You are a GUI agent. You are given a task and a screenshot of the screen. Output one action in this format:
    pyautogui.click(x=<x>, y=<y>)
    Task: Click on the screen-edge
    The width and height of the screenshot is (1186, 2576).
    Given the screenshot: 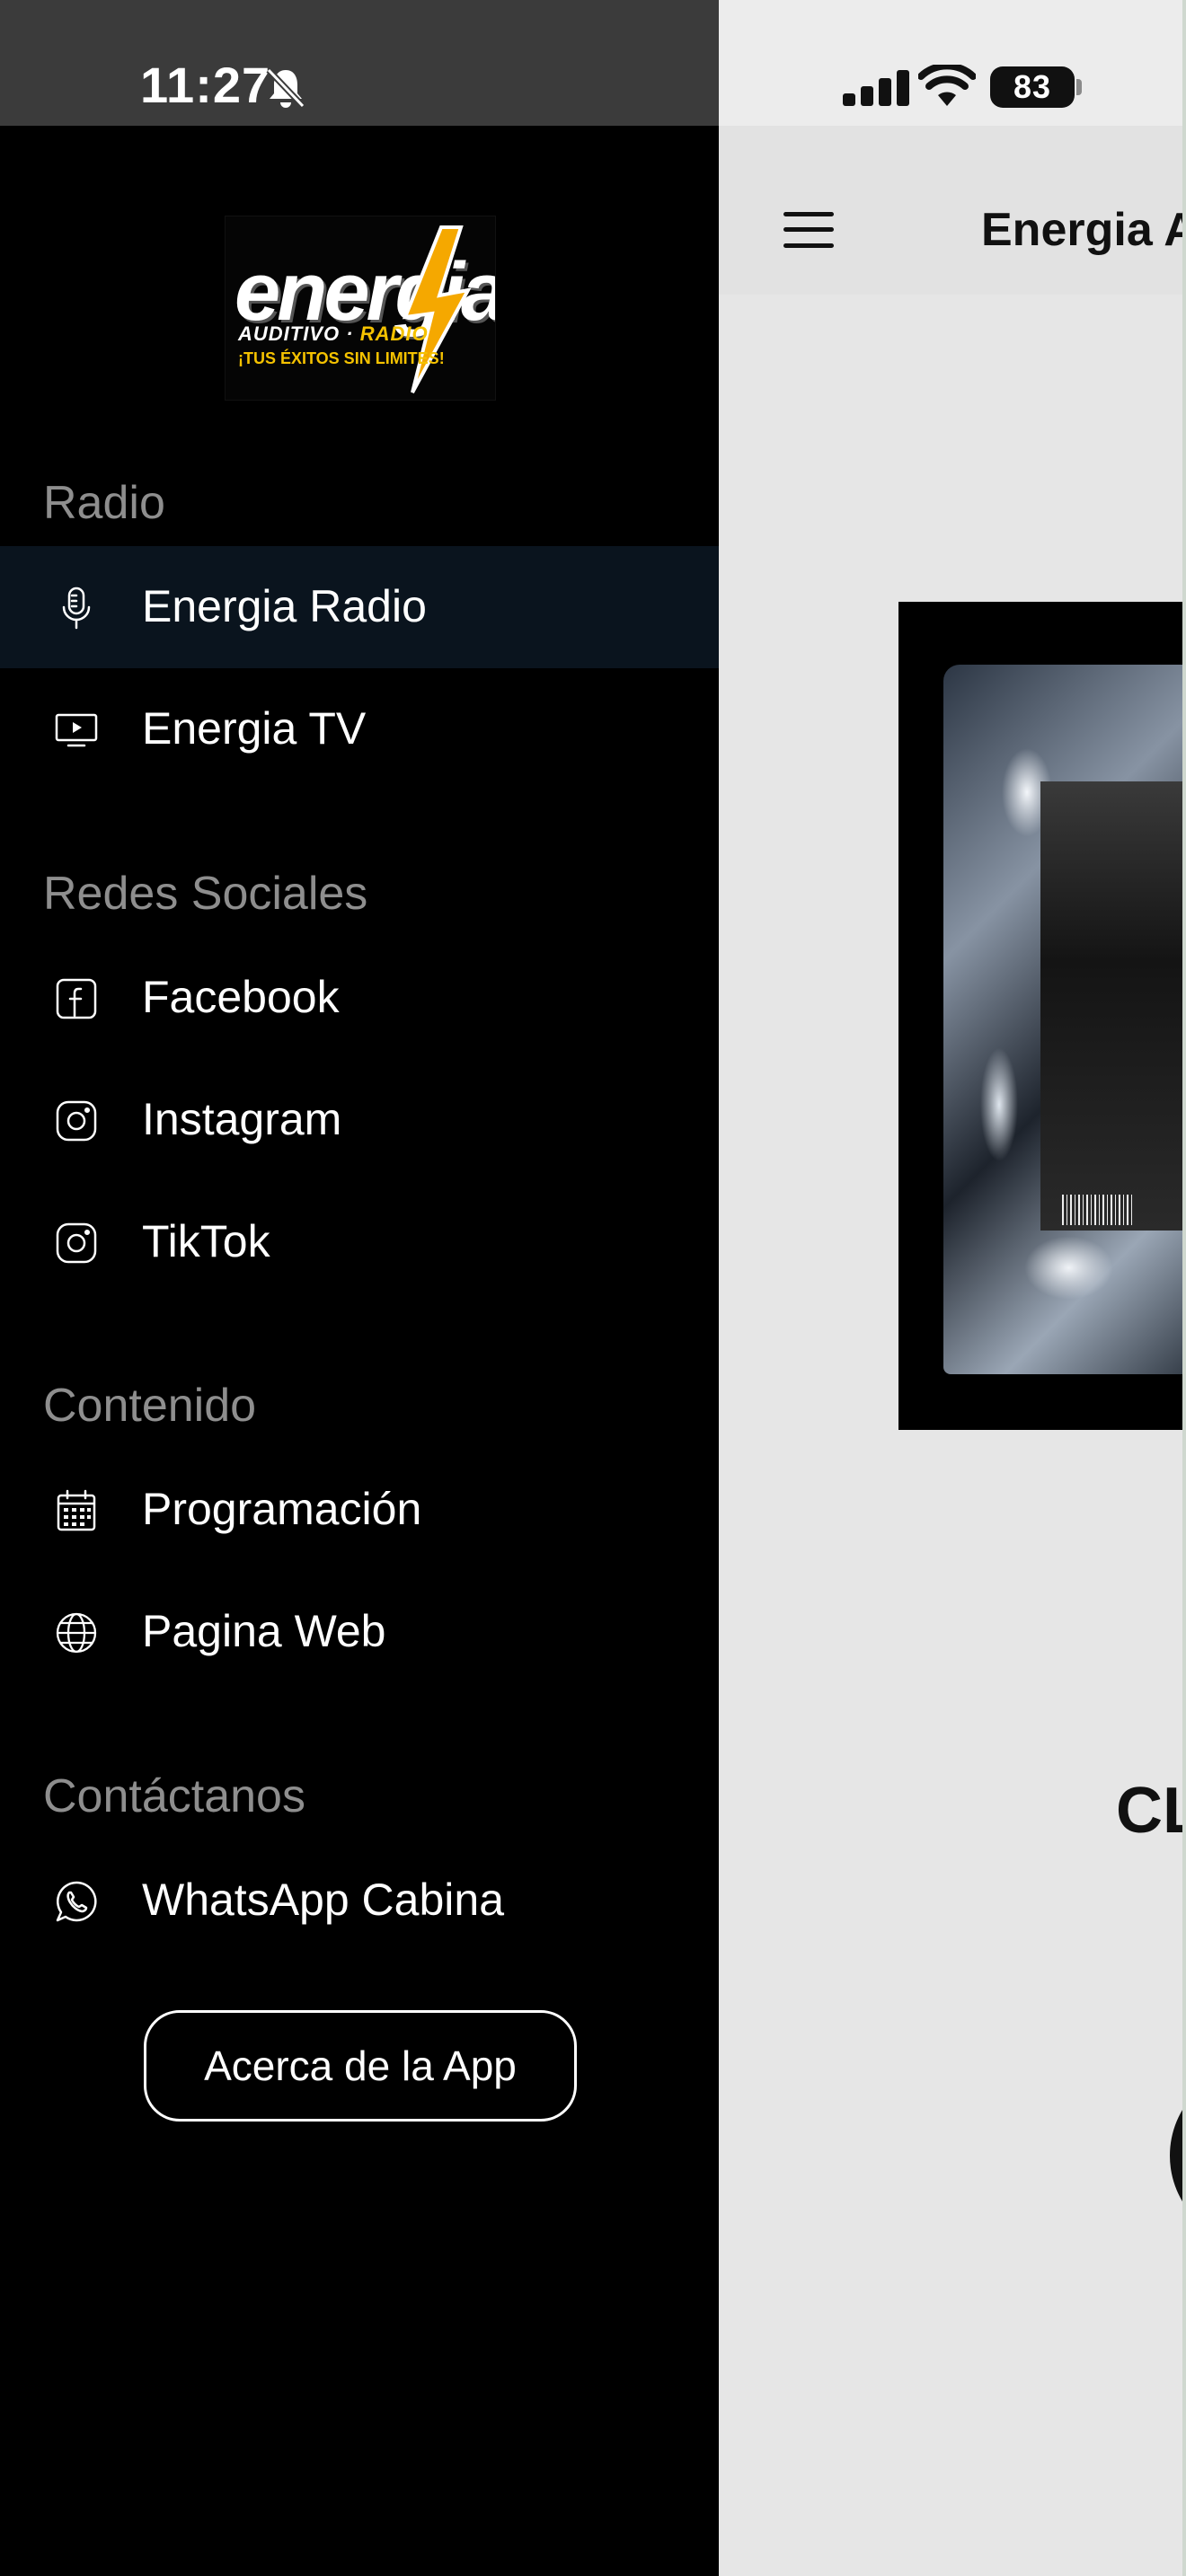 What is the action you would take?
    pyautogui.click(x=1184, y=1288)
    